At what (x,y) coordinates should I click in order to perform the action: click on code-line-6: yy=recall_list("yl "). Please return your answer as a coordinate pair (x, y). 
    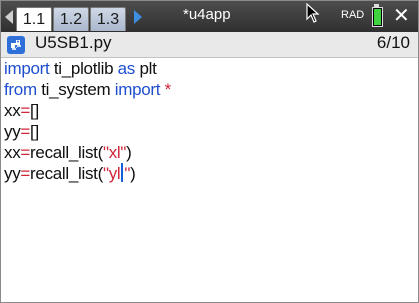
    Looking at the image, I should click on (70, 174).